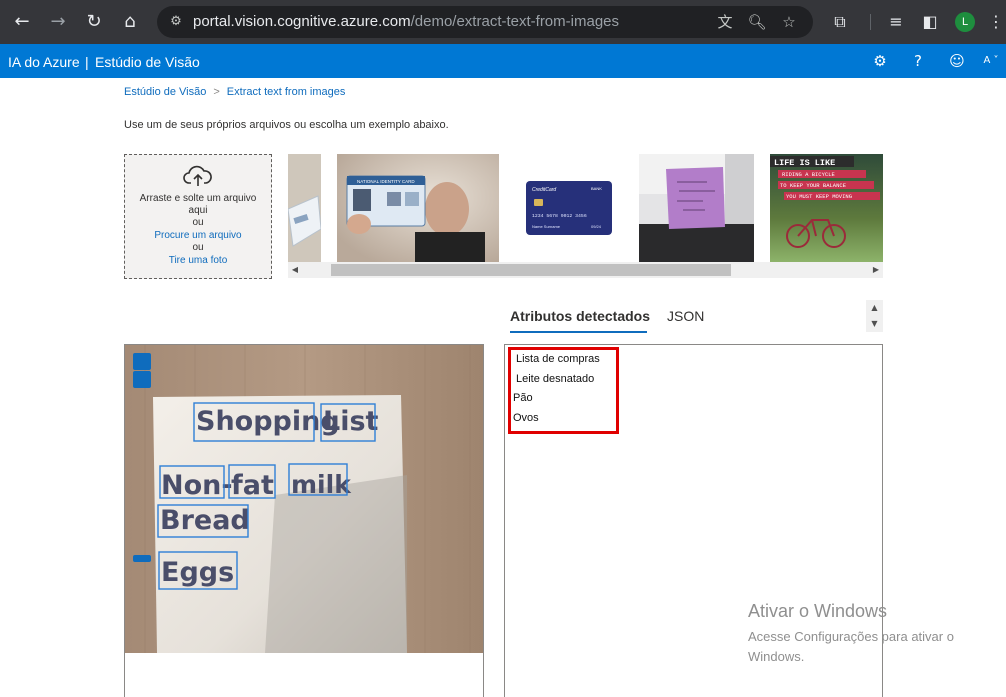 Image resolution: width=1006 pixels, height=697 pixels. What do you see at coordinates (896, 22) in the screenshot?
I see `media-controls-icon: ≡` at bounding box center [896, 22].